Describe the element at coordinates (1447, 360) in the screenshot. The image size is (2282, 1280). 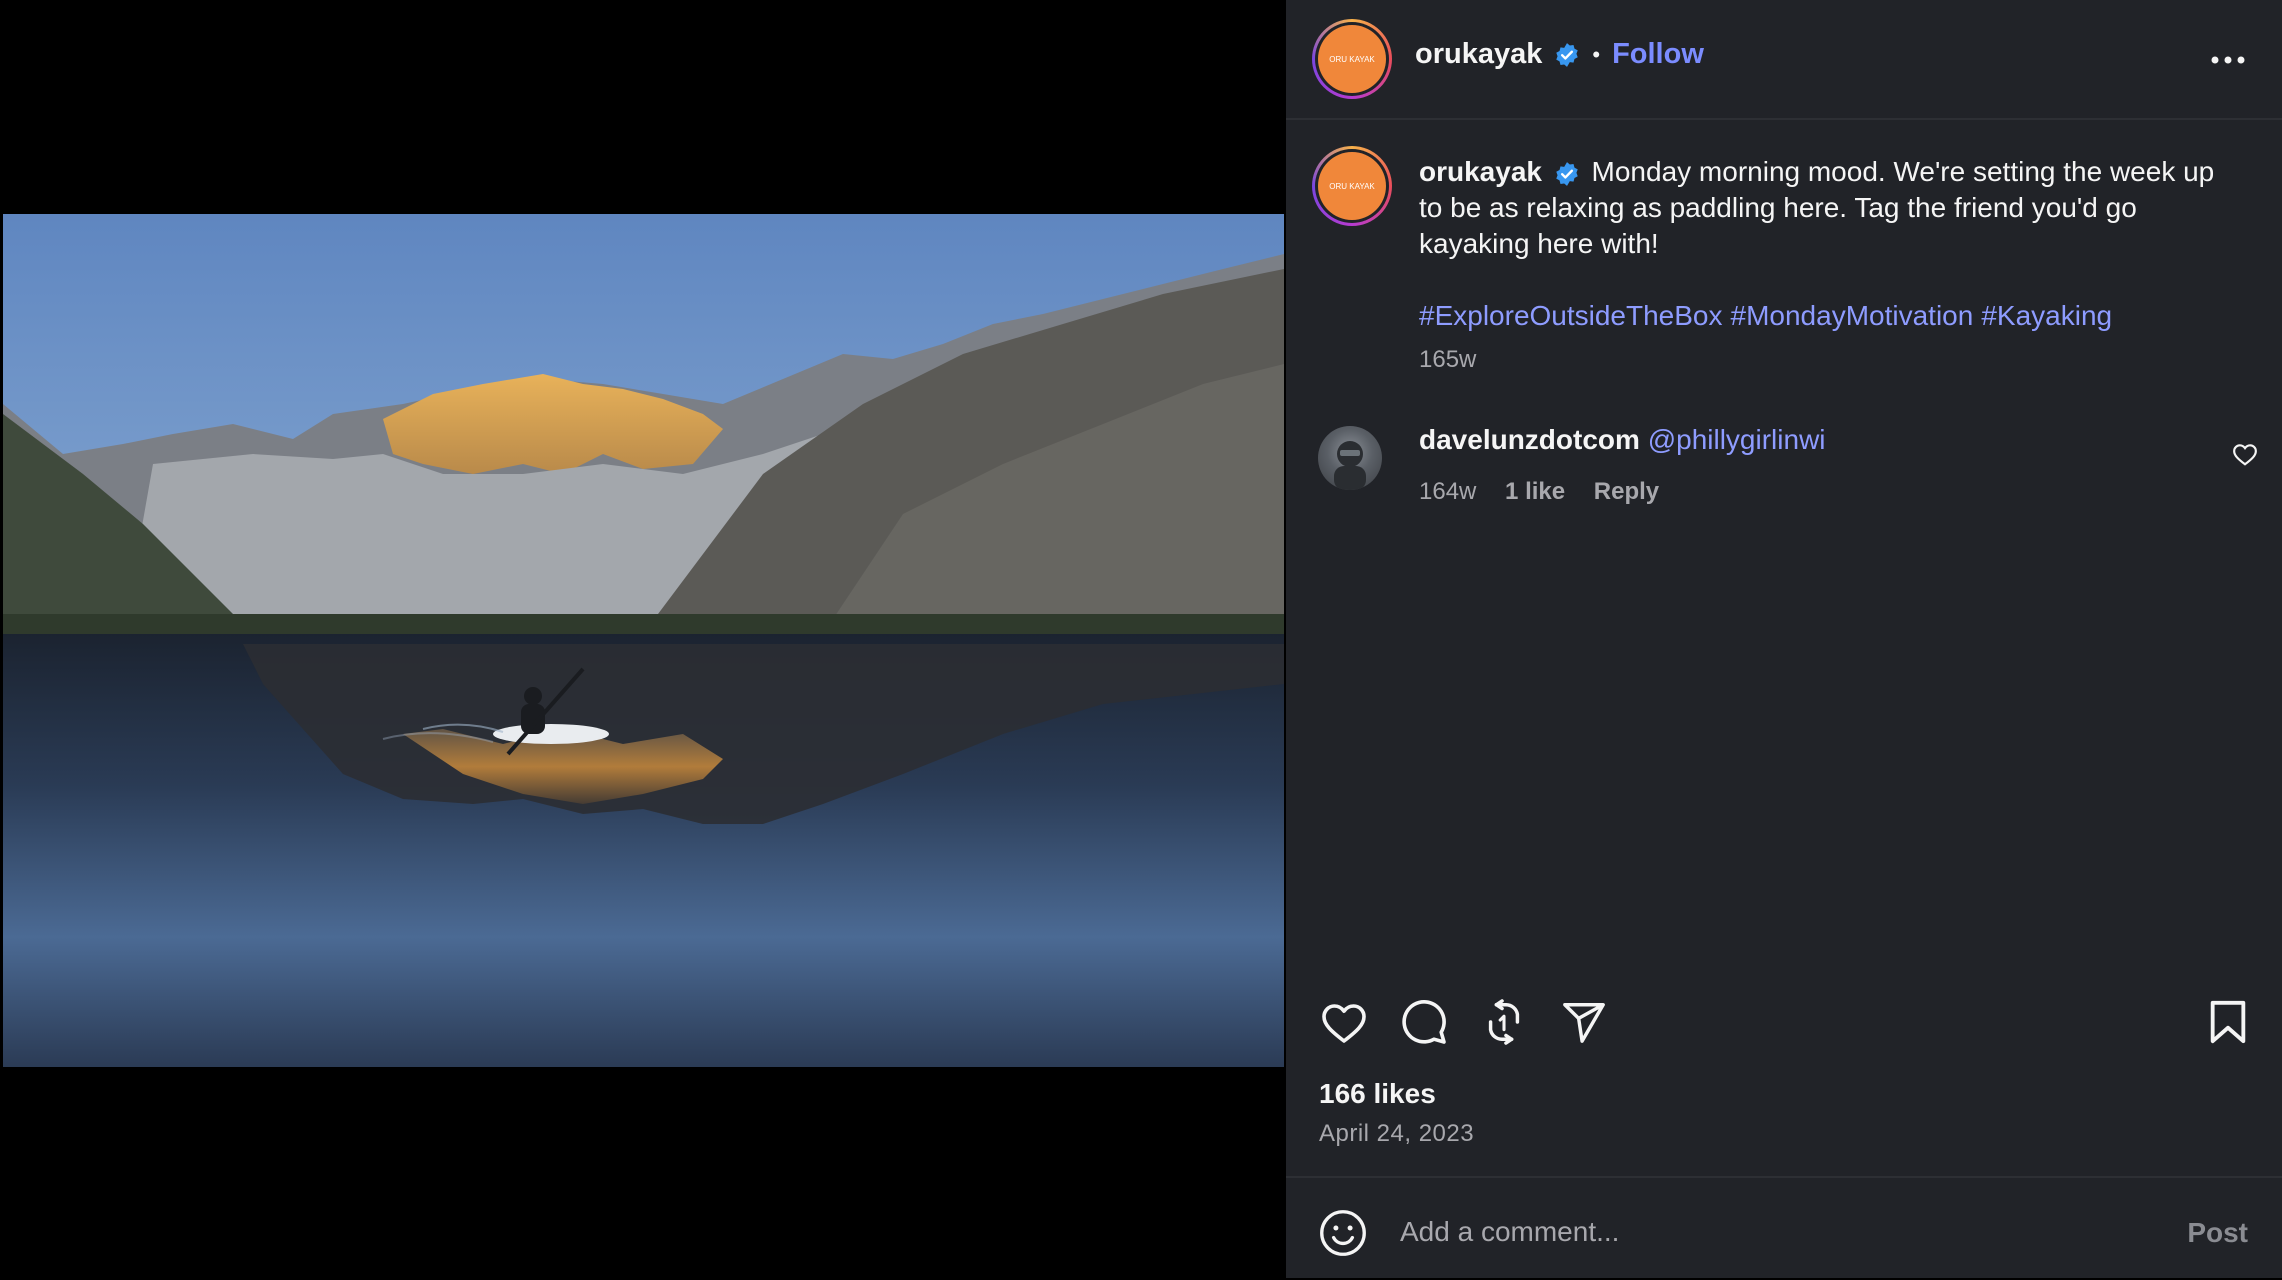
I see `caption-timestamp: 165w` at that location.